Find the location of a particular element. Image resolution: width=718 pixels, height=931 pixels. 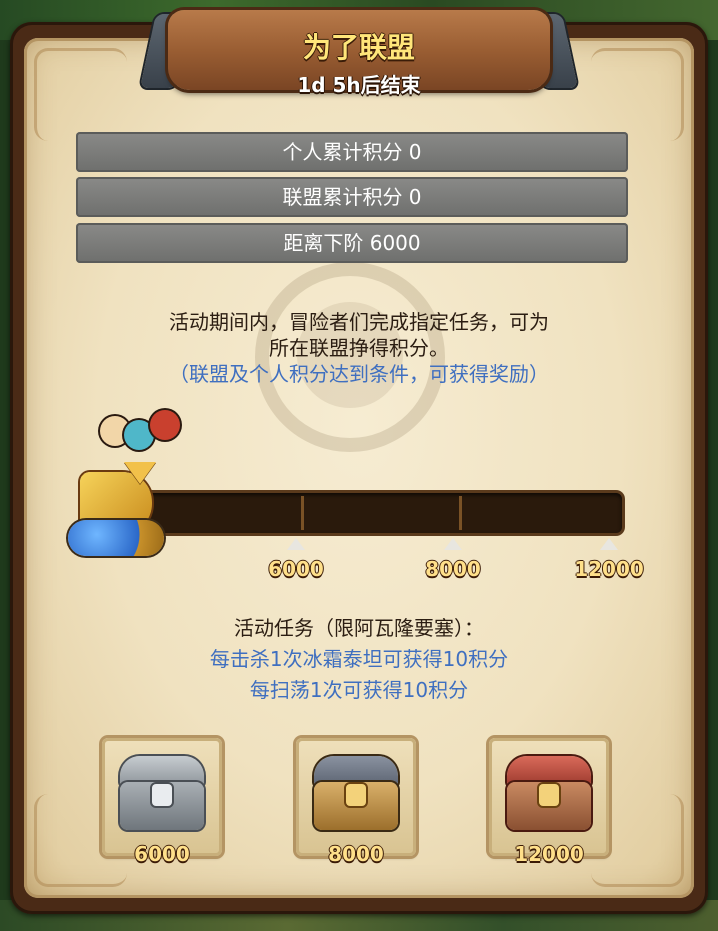

personal-points-bar: 个人累计积分 0 is located at coordinates (352, 152).